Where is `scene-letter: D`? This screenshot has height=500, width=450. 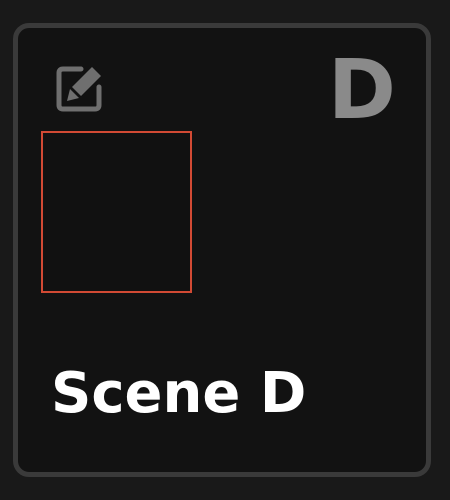
scene-letter: D is located at coordinates (361, 90).